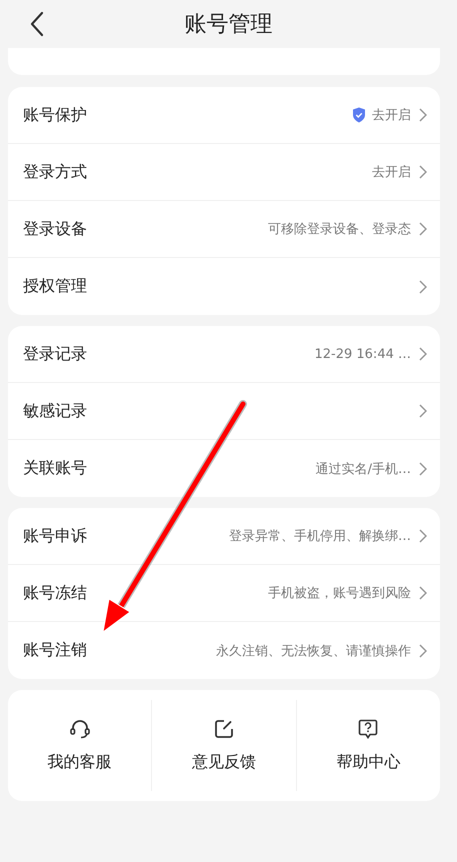 The image size is (457, 862). Describe the element at coordinates (223, 745) in the screenshot. I see `shortcut-button: 意见反馈` at that location.